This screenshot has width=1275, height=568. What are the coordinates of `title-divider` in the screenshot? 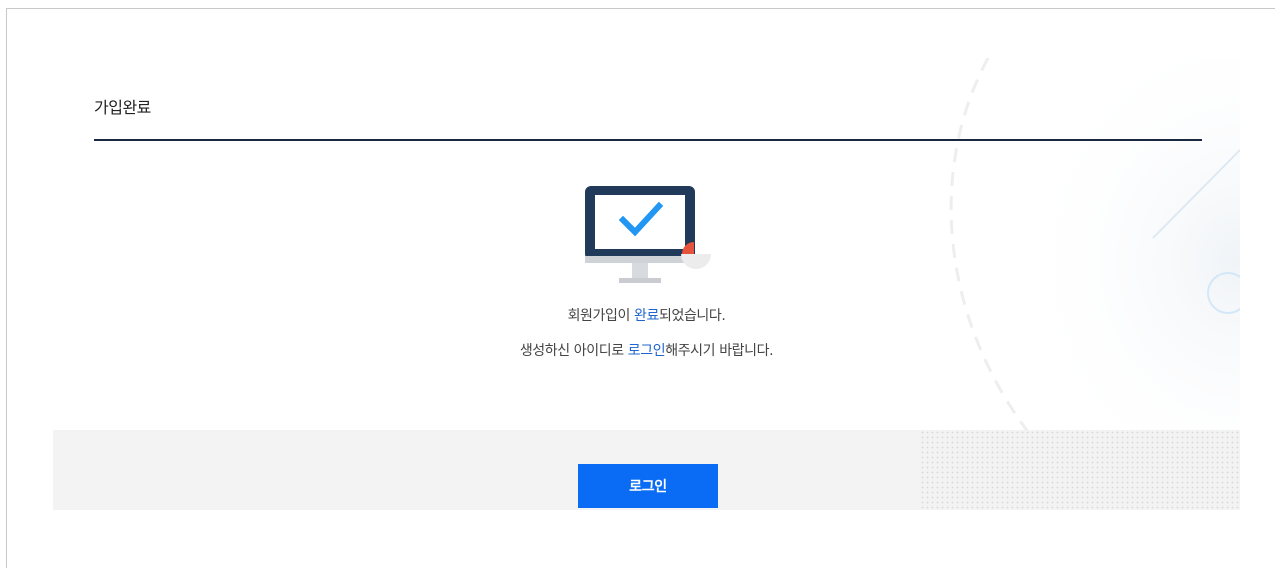 It's located at (648, 140).